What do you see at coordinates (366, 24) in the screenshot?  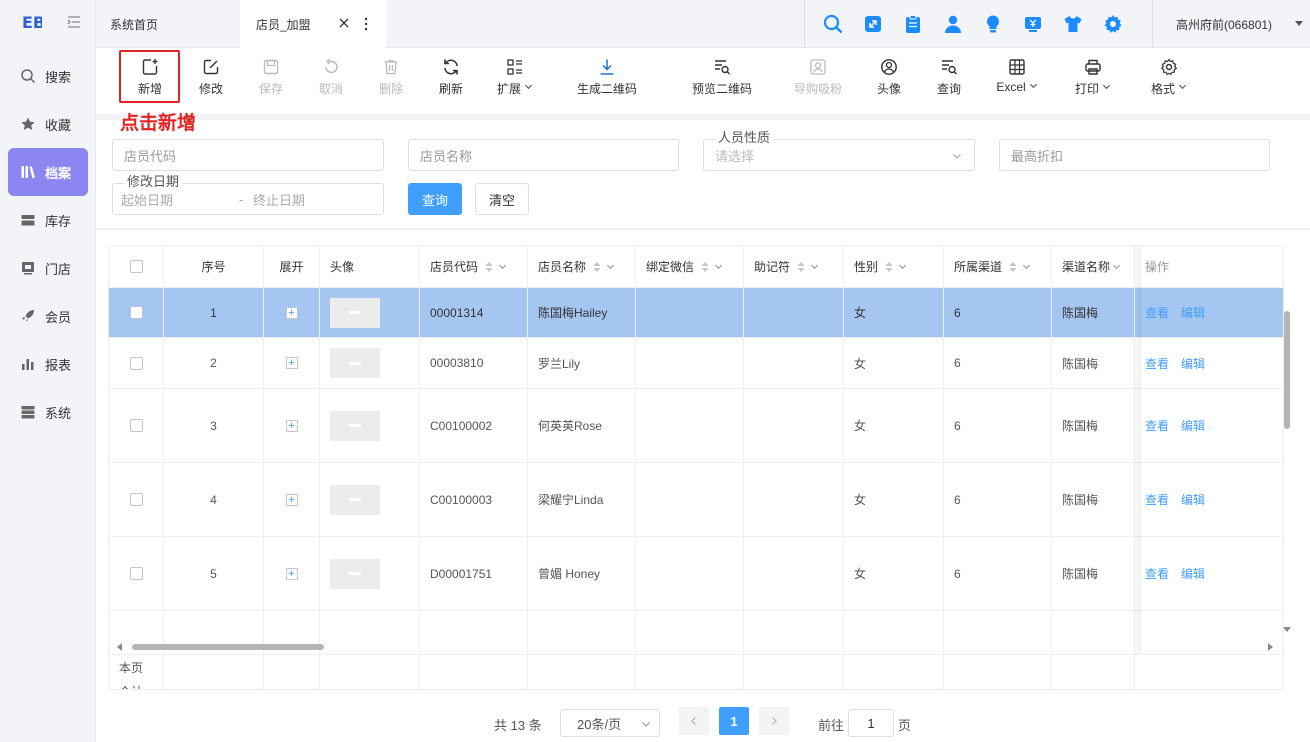 I see `more-vertical-icon` at bounding box center [366, 24].